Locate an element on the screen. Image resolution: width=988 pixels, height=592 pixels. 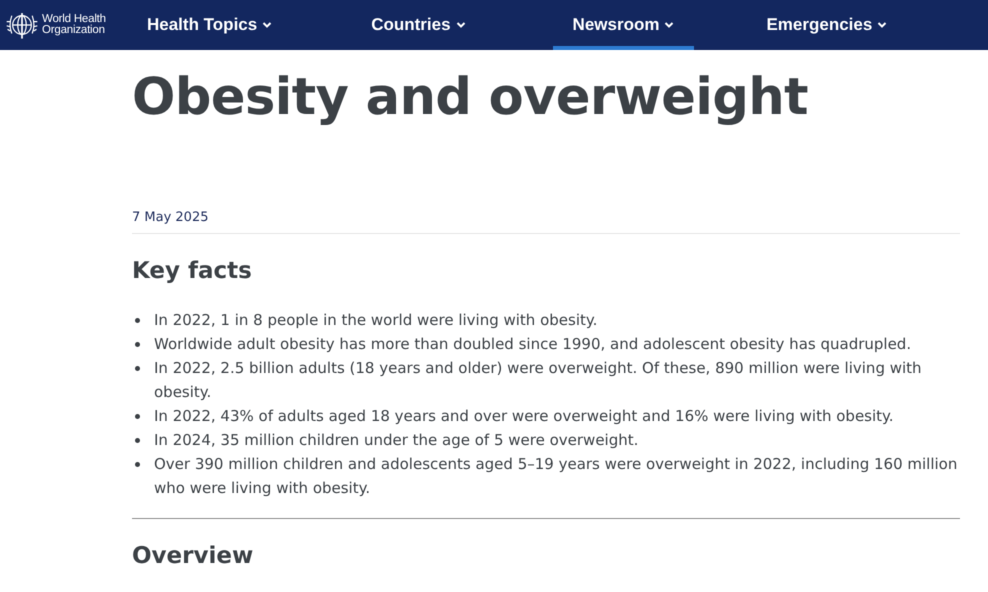
page-title: Obesity and overweight is located at coordinates (471, 98).